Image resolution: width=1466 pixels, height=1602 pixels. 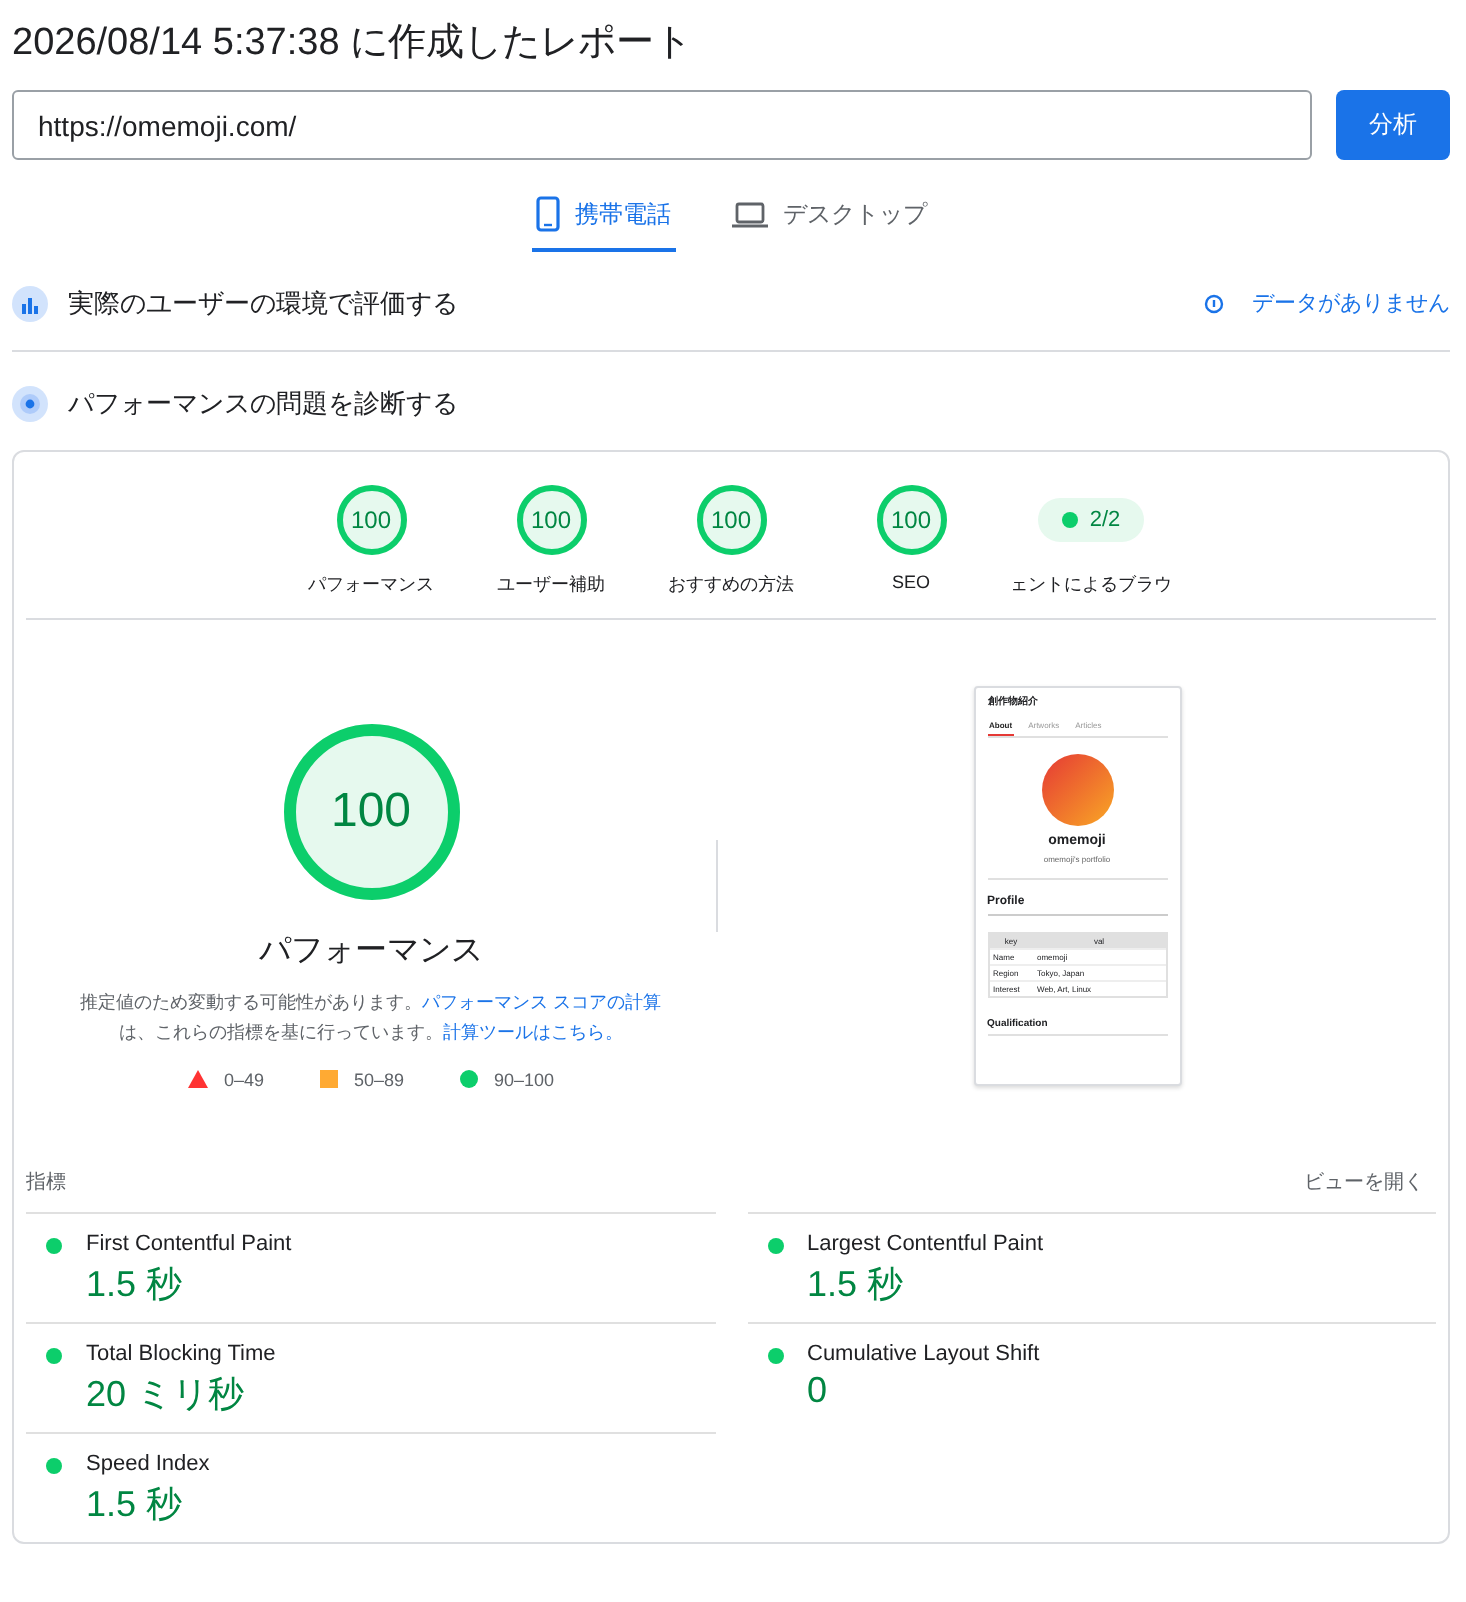 What do you see at coordinates (46, 1182) in the screenshot?
I see `metrics-label: 指標` at bounding box center [46, 1182].